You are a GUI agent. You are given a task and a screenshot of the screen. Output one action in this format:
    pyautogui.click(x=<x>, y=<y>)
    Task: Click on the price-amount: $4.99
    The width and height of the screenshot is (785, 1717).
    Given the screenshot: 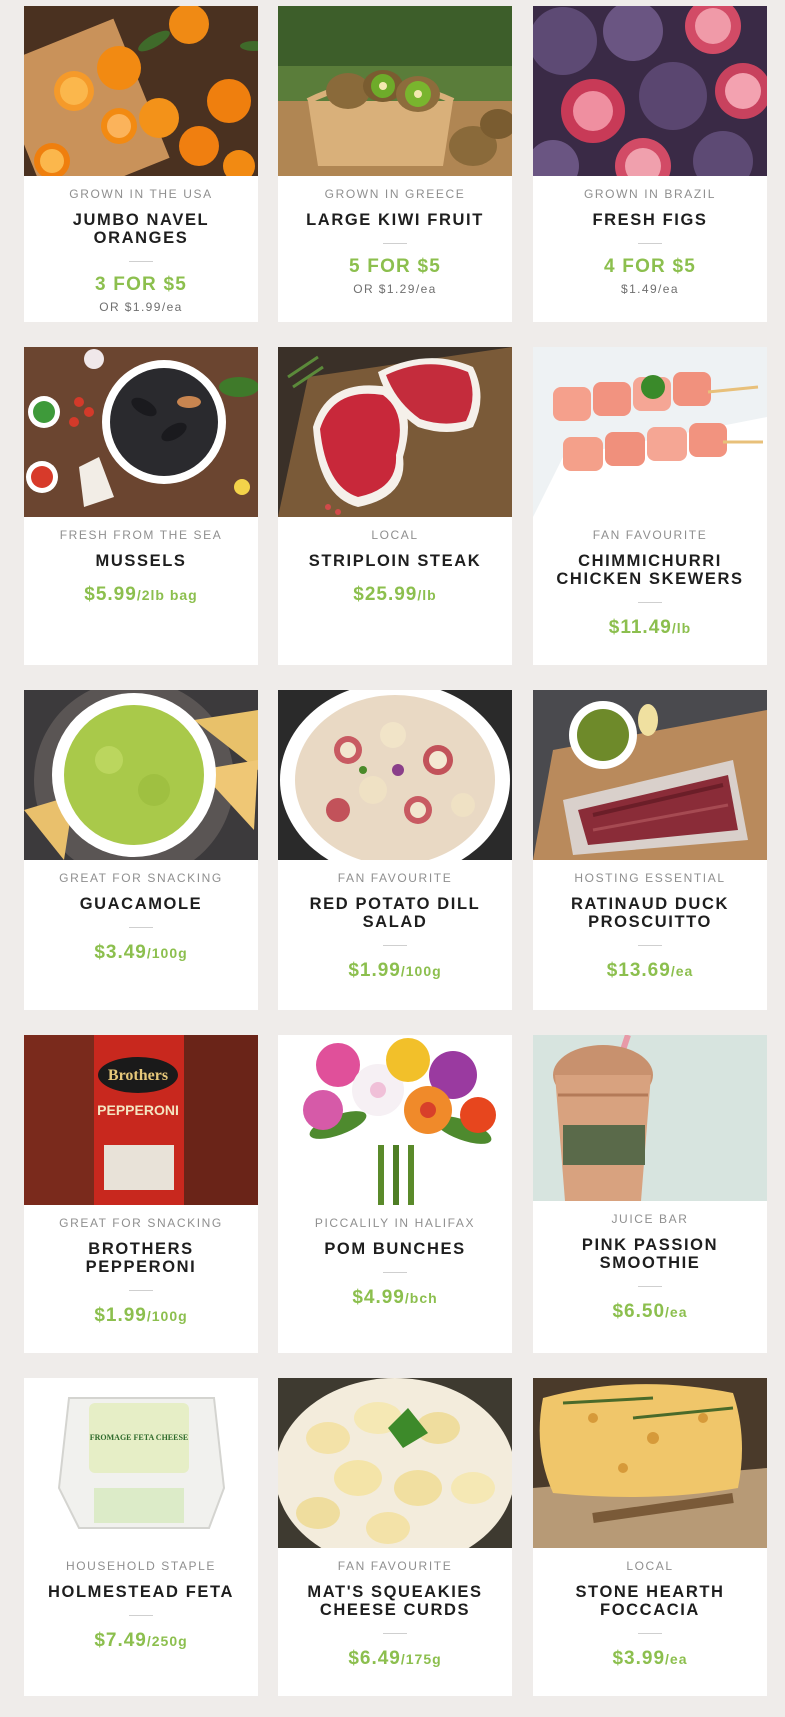 What is the action you would take?
    pyautogui.click(x=378, y=1297)
    